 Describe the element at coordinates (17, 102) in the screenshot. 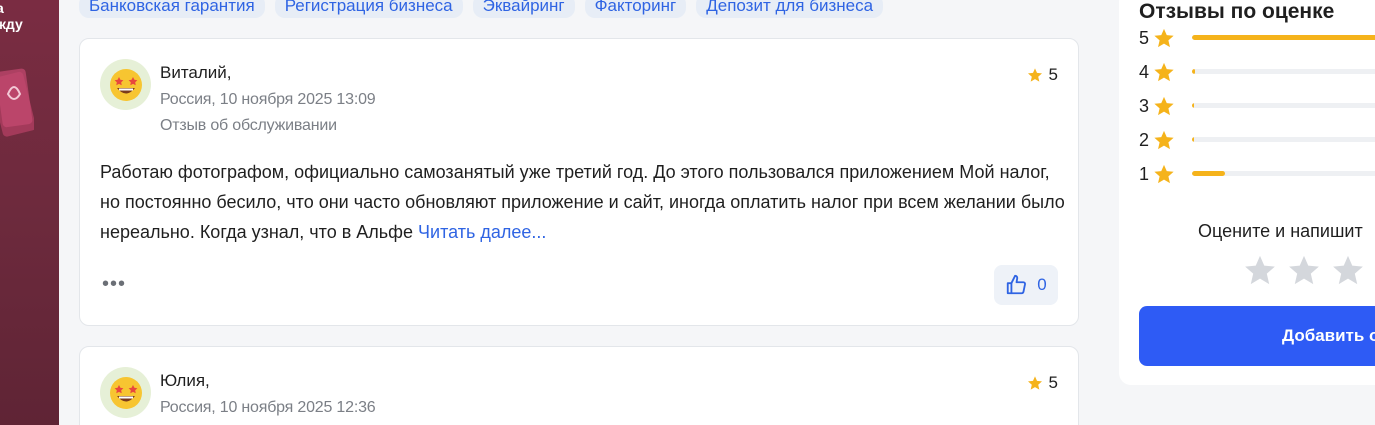

I see `promo-card-image` at that location.